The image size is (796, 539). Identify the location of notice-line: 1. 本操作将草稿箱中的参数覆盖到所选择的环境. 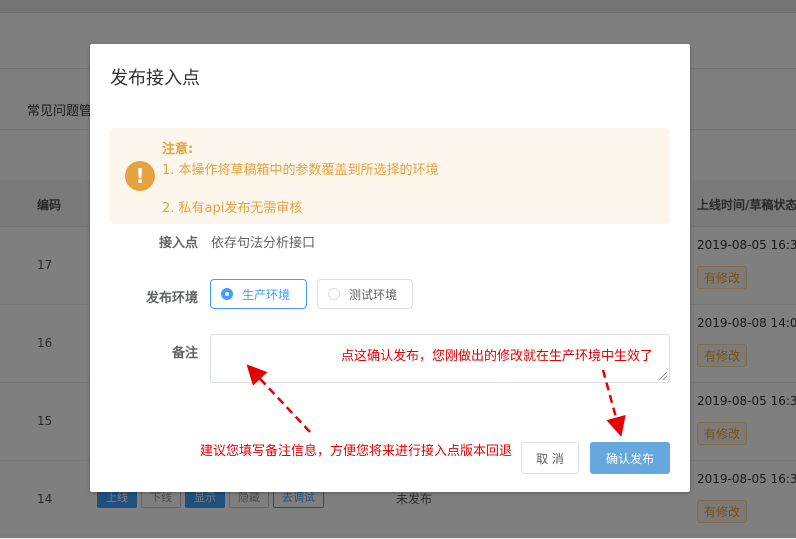
(300, 170).